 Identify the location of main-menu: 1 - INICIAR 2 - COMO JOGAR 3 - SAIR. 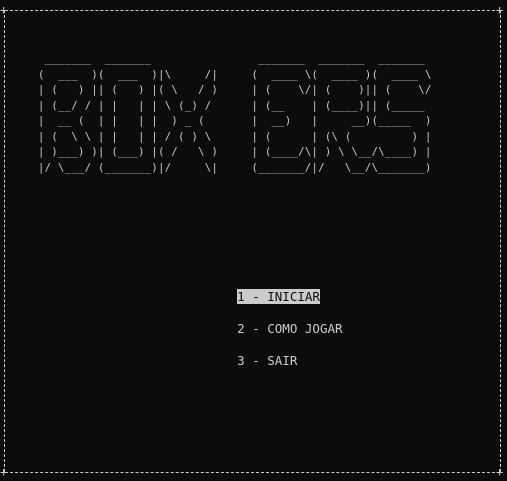
(267, 321).